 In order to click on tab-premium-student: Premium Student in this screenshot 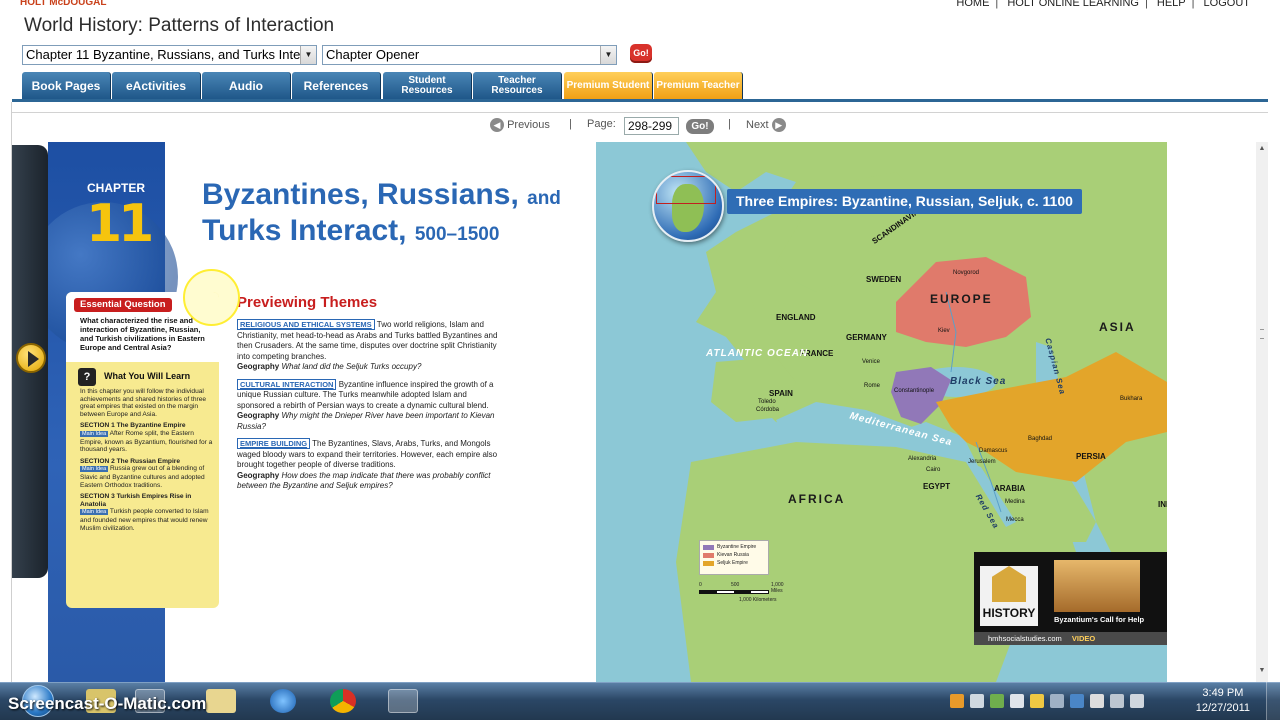, I will do `click(608, 85)`.